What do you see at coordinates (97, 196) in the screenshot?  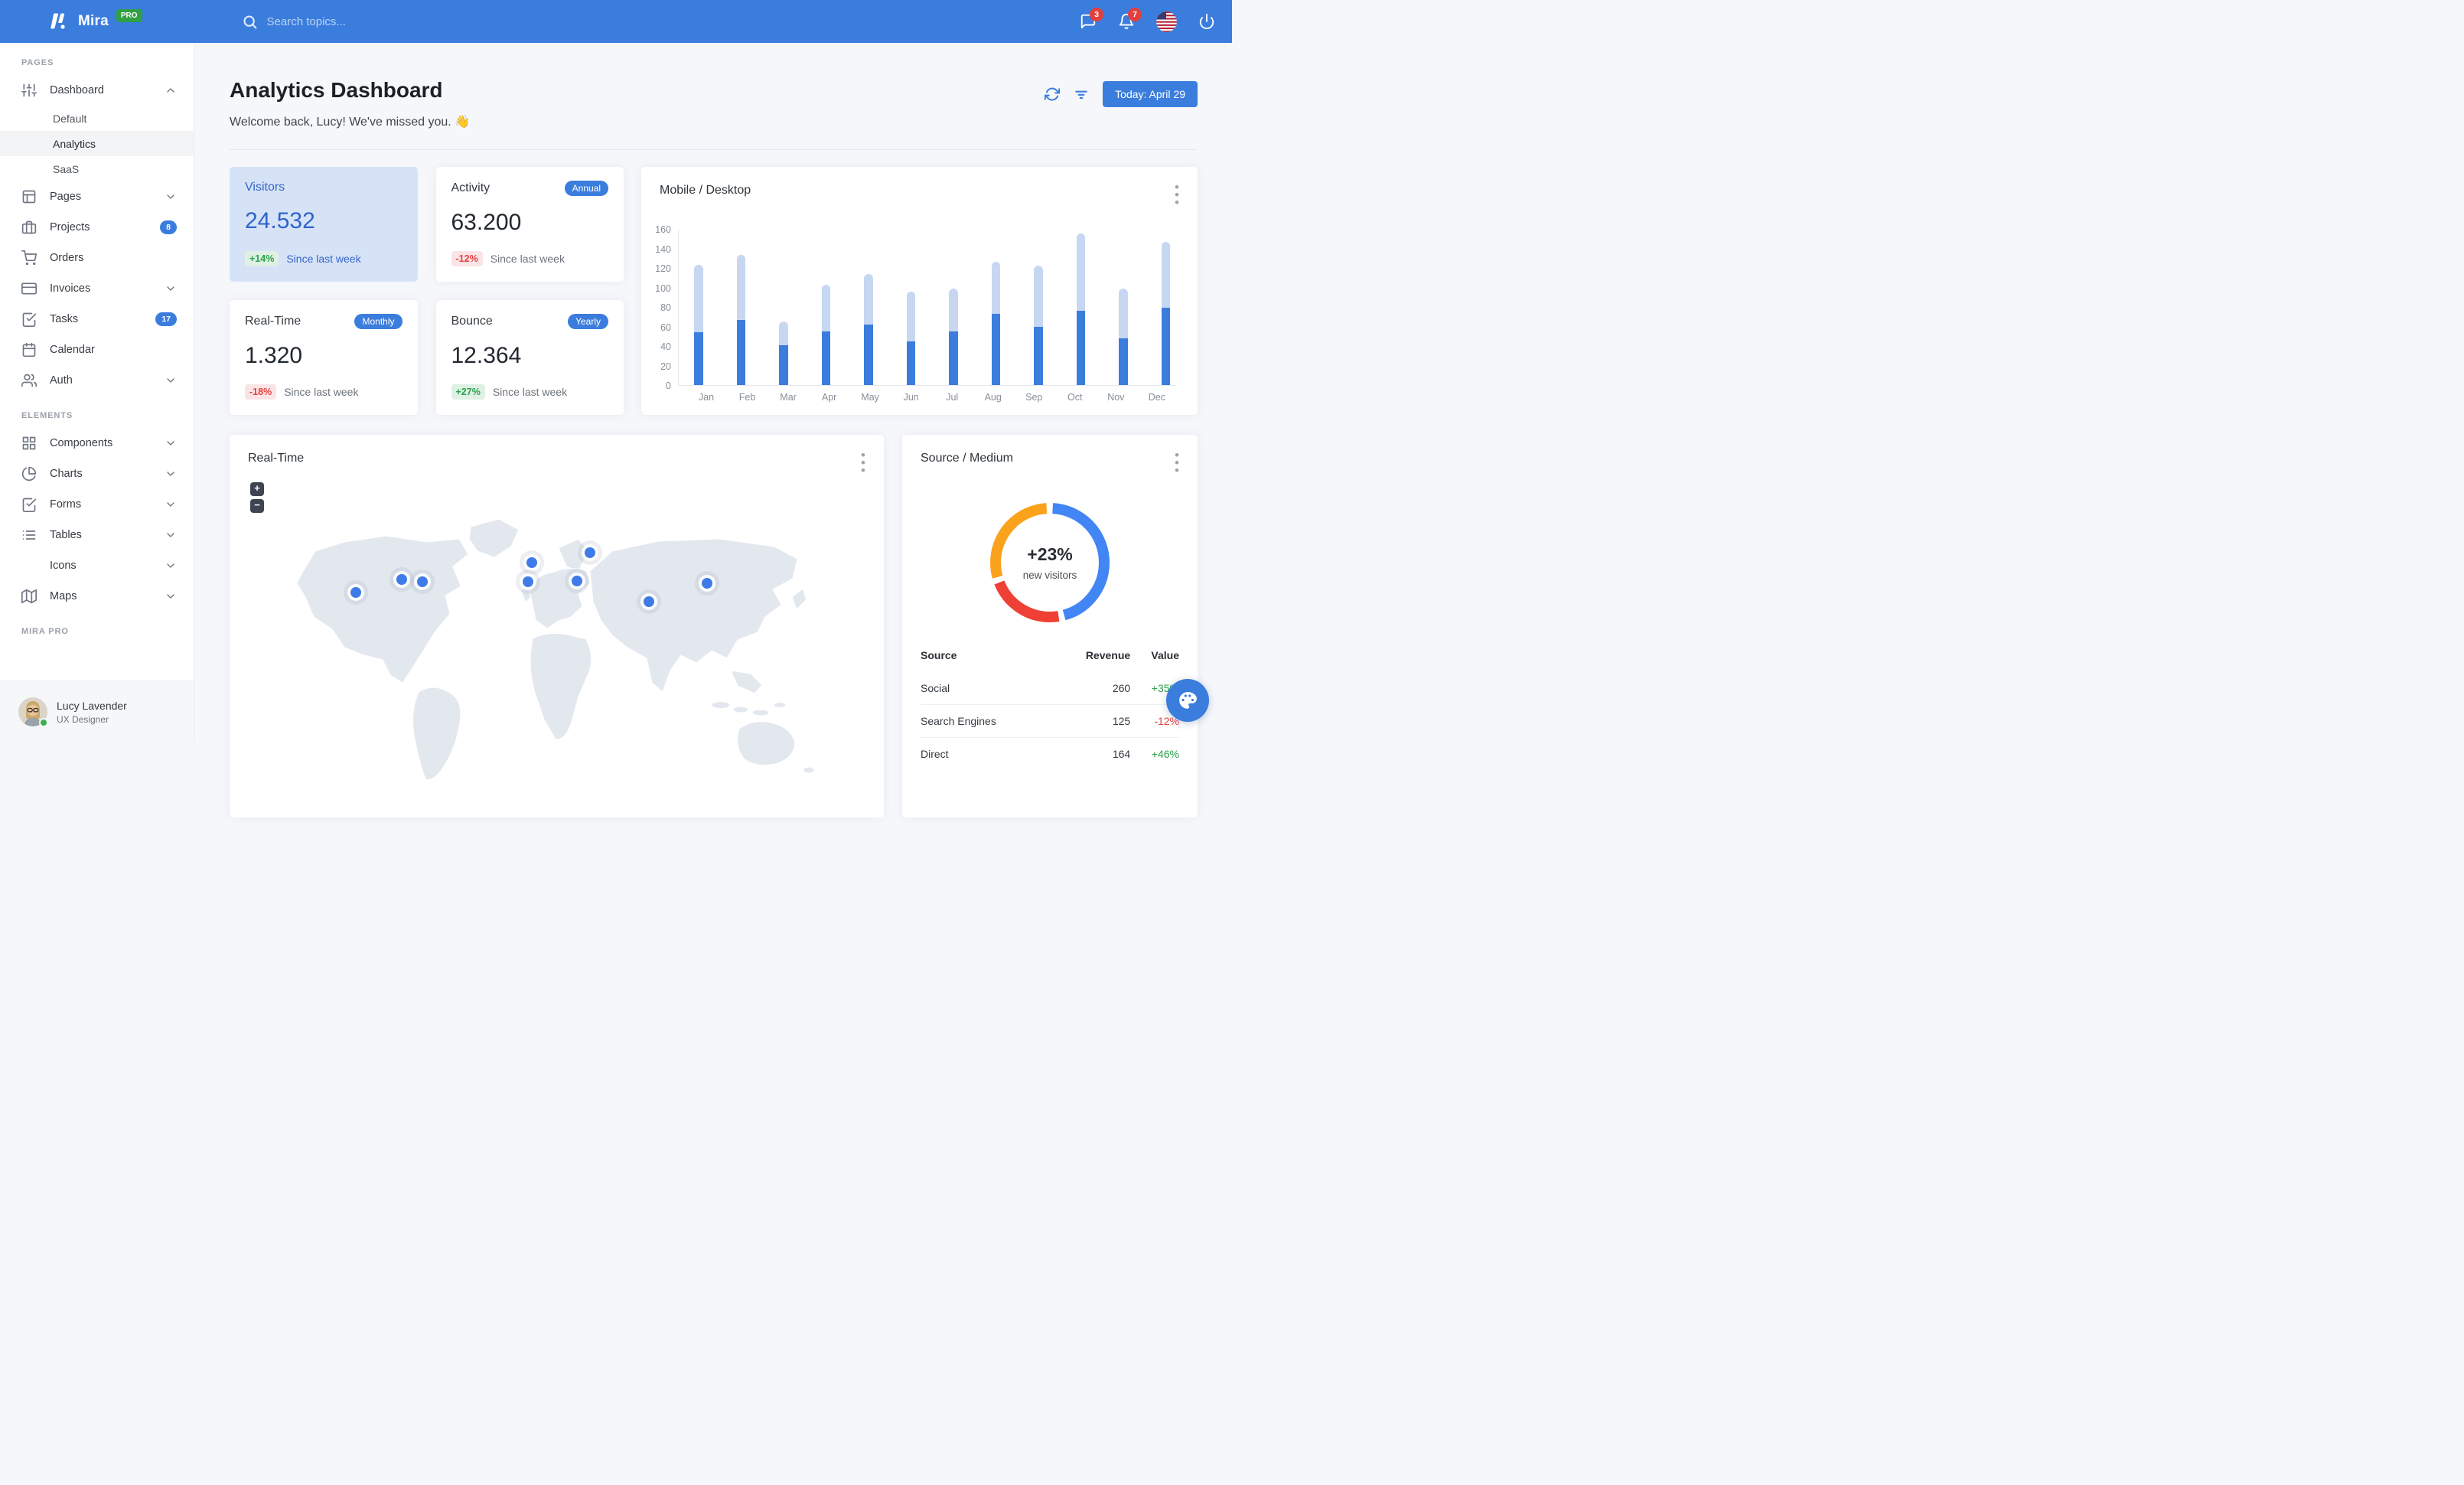 I see `sidebar-item-pages: Pages` at bounding box center [97, 196].